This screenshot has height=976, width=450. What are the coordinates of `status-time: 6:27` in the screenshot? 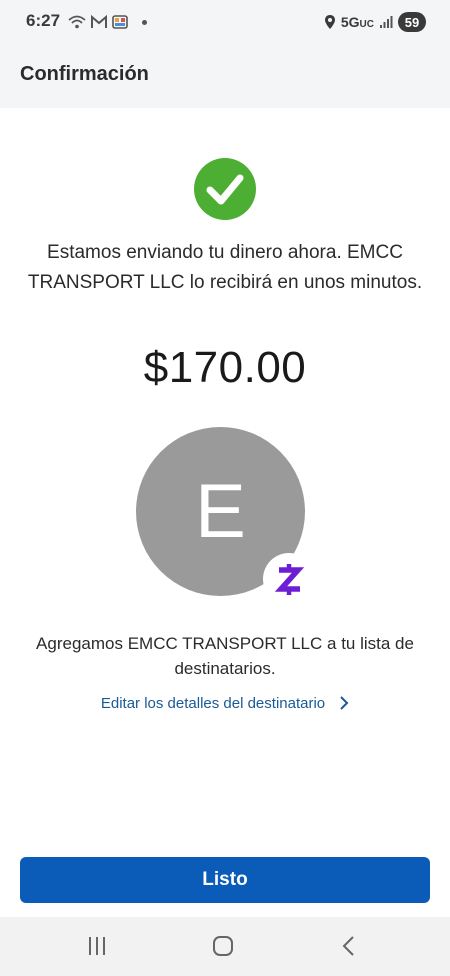 It's located at (43, 20).